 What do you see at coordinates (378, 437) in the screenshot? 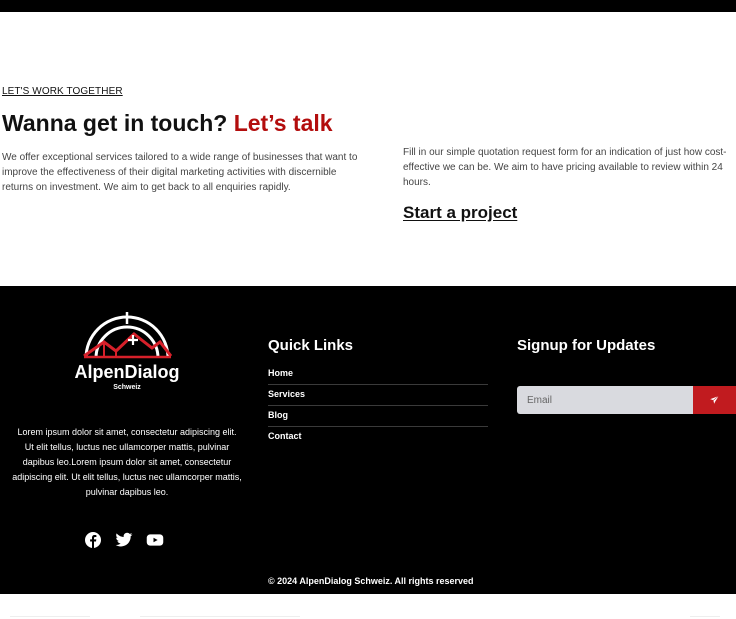
I see `quick-link-contact: Contact` at bounding box center [378, 437].